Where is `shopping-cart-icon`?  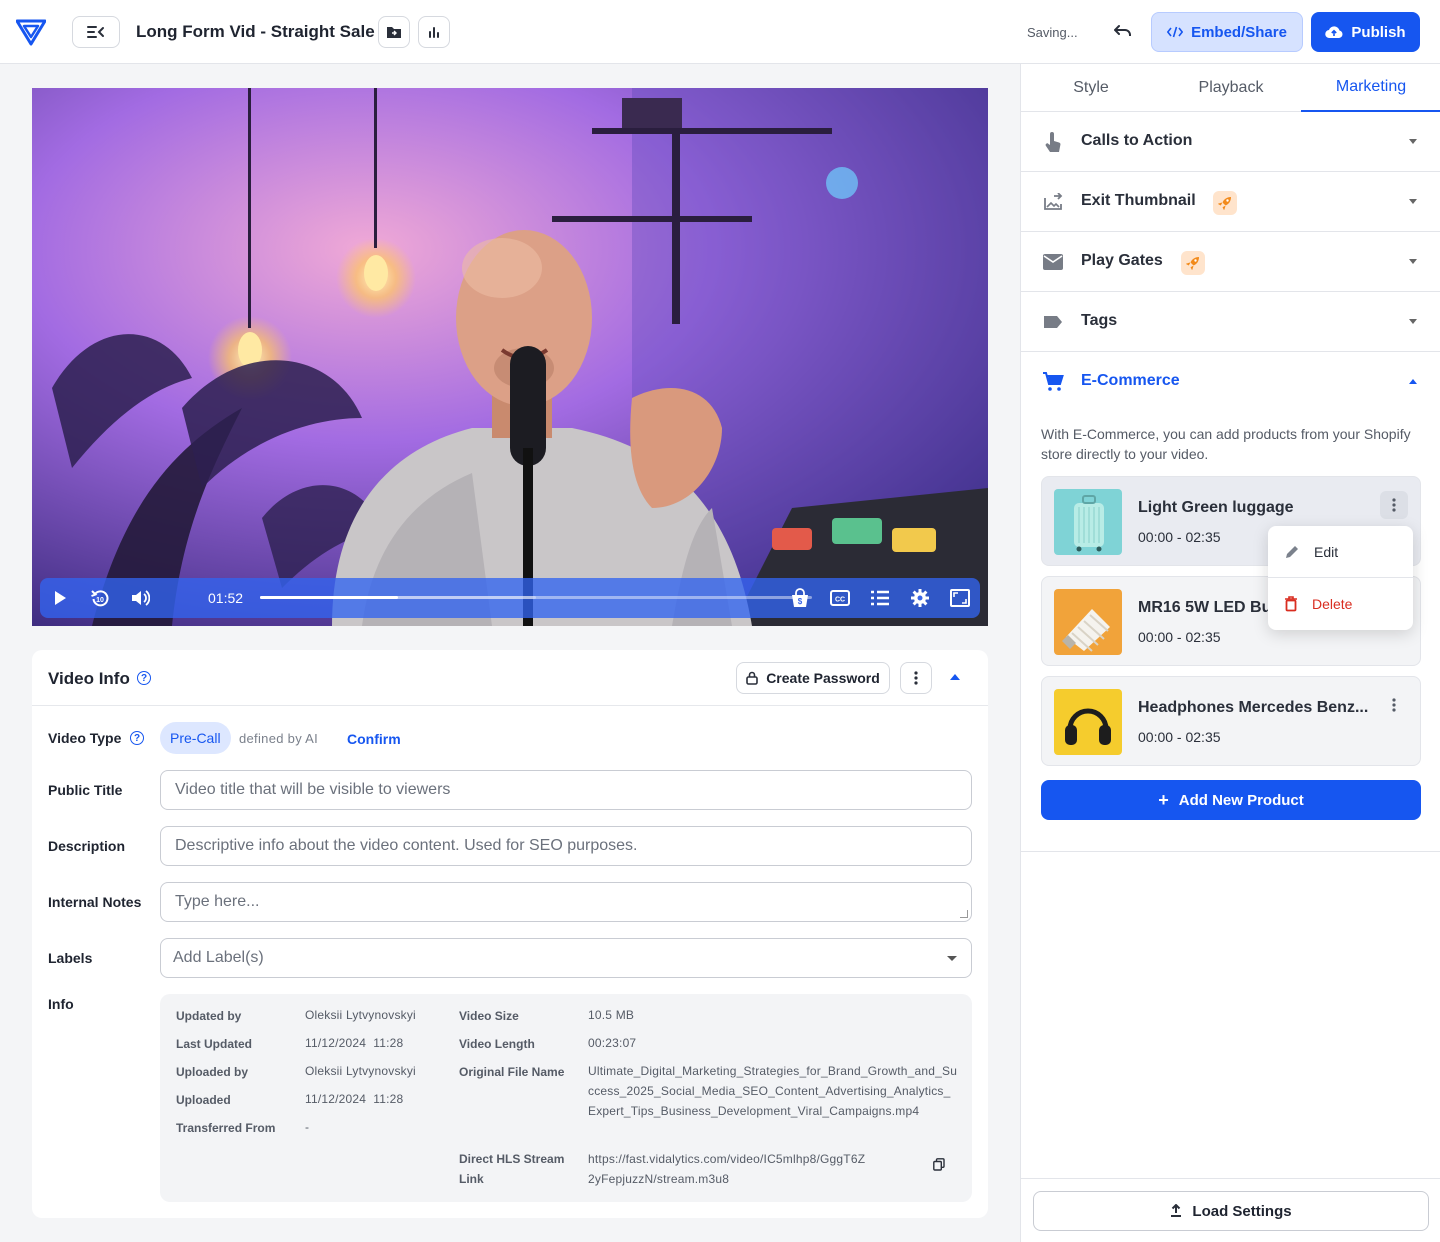 shopping-cart-icon is located at coordinates (1053, 382).